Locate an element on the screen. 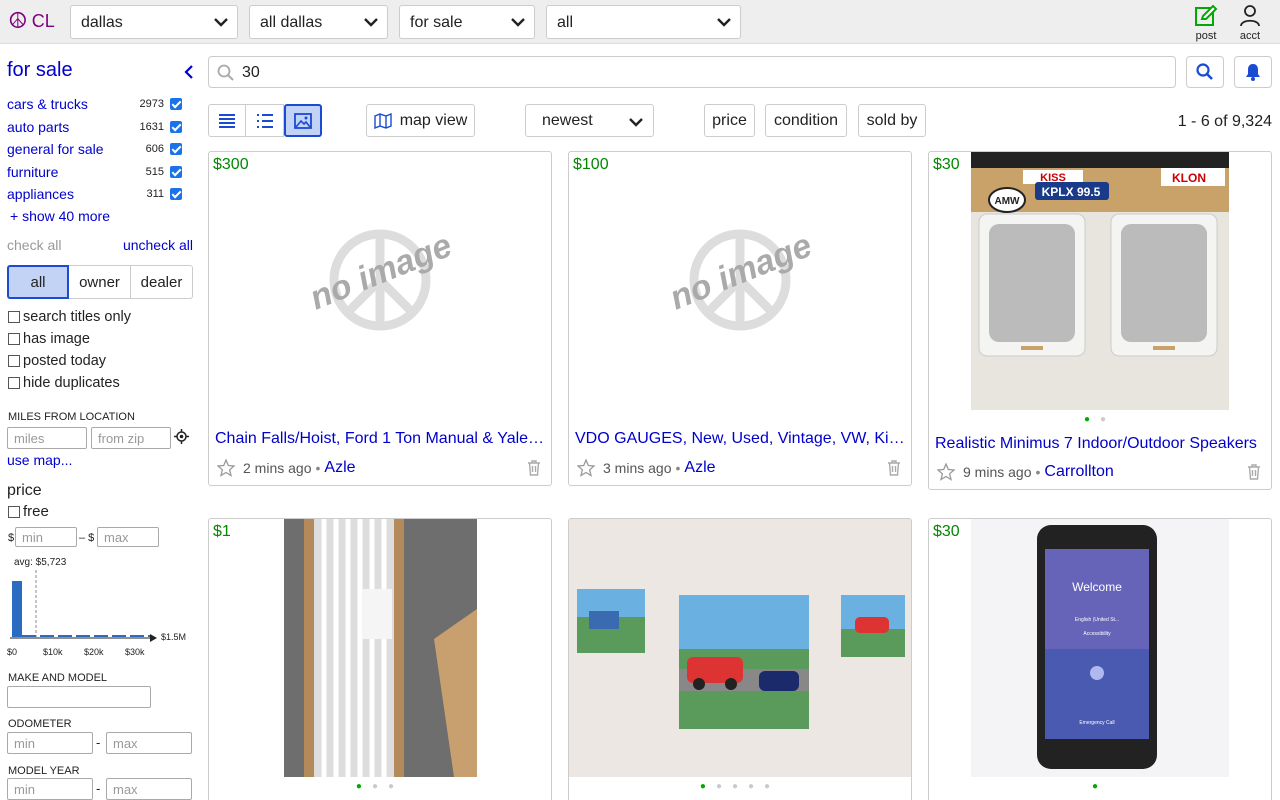 This screenshot has width=1280, height=800. city-select: dallas is located at coordinates (154, 22).